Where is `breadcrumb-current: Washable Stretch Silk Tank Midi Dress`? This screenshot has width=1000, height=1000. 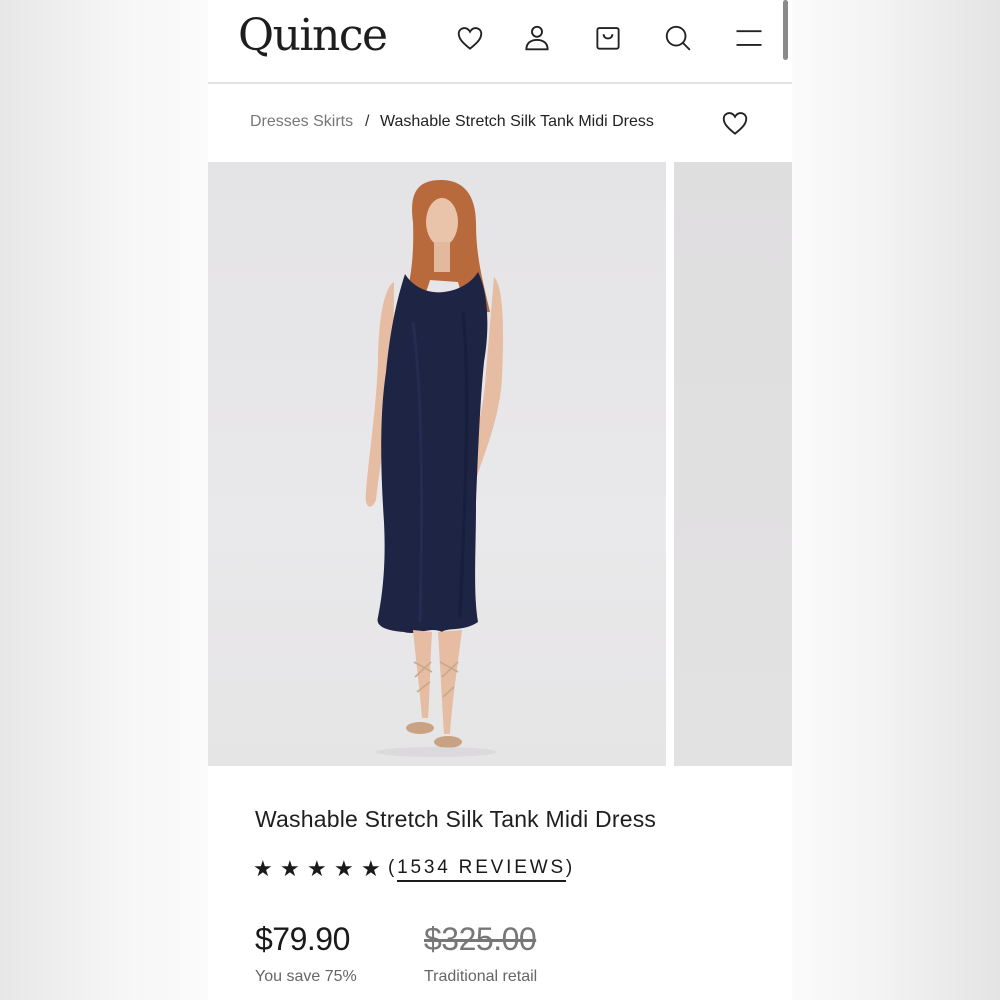
breadcrumb-current: Washable Stretch Silk Tank Midi Dress is located at coordinates (517, 121).